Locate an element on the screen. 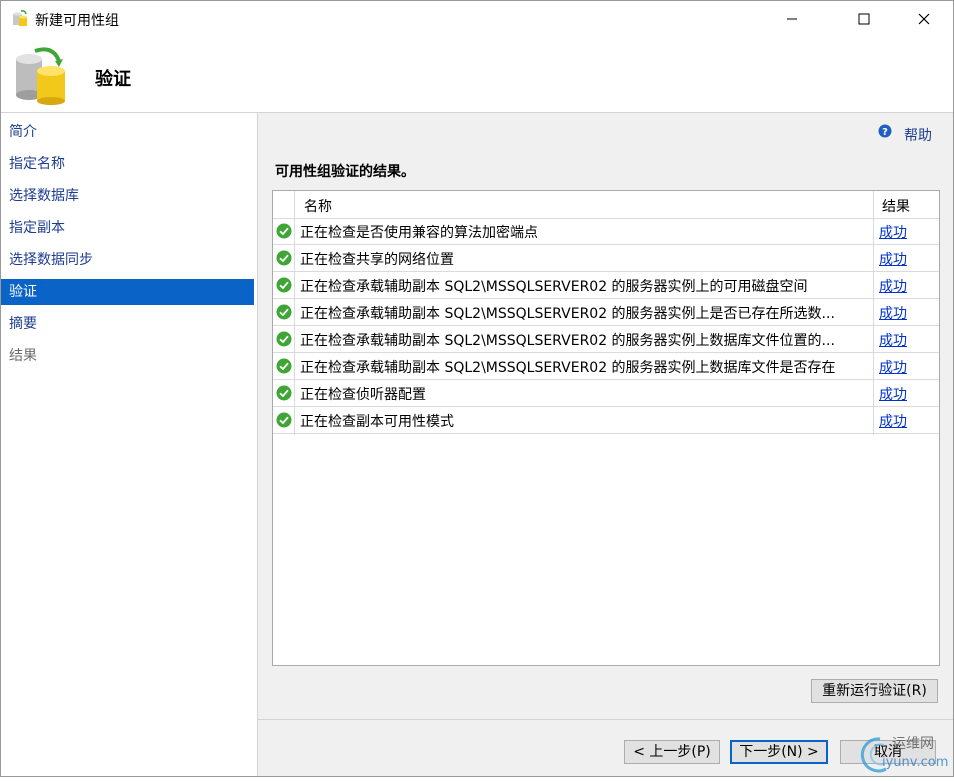  check-message: 正在检查是否使用兼容的算法加密端点 is located at coordinates (419, 233).